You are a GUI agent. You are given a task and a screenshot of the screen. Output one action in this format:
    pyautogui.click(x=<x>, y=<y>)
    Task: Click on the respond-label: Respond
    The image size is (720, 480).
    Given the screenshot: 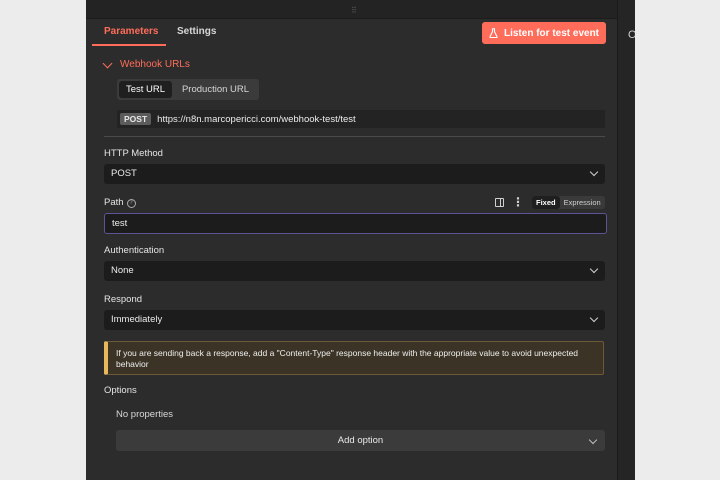 What is the action you would take?
    pyautogui.click(x=123, y=299)
    